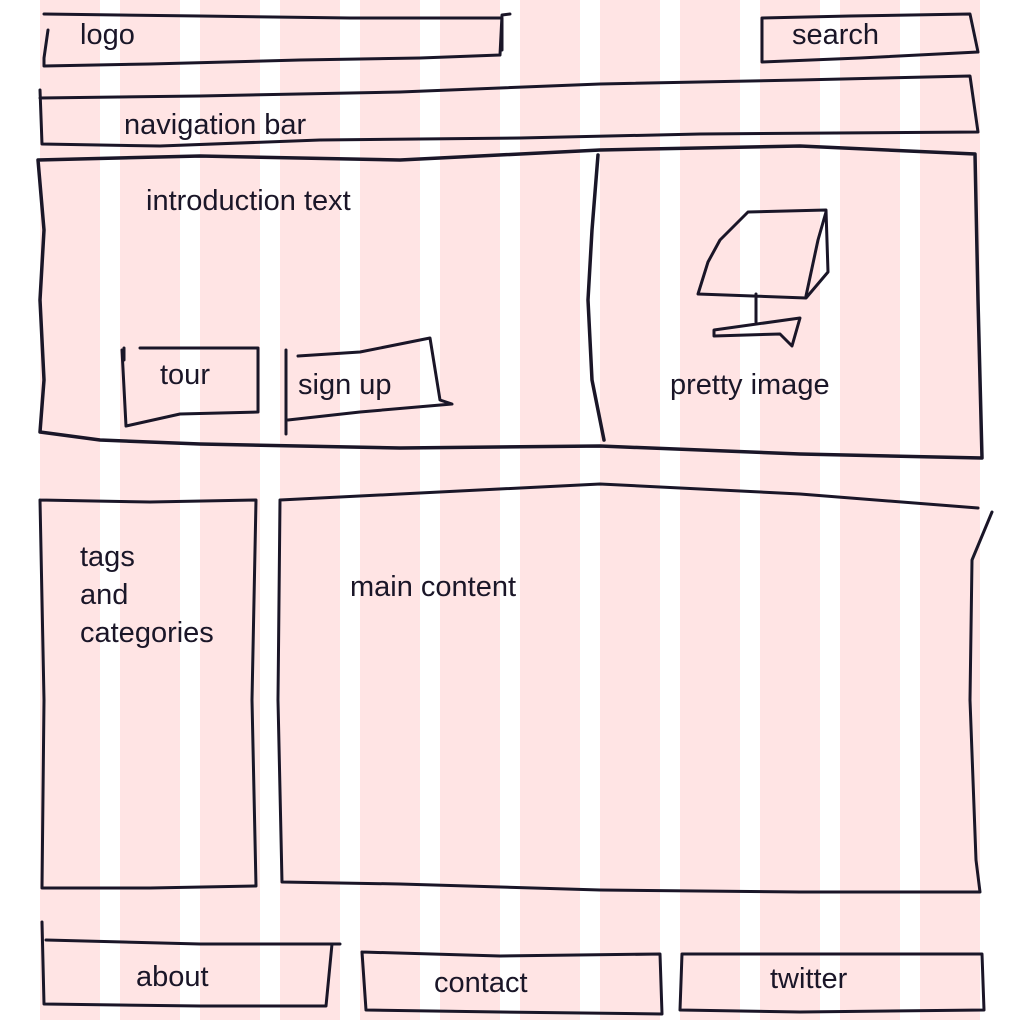  Describe the element at coordinates (248, 201) in the screenshot. I see `intro-text: introduction text` at that location.